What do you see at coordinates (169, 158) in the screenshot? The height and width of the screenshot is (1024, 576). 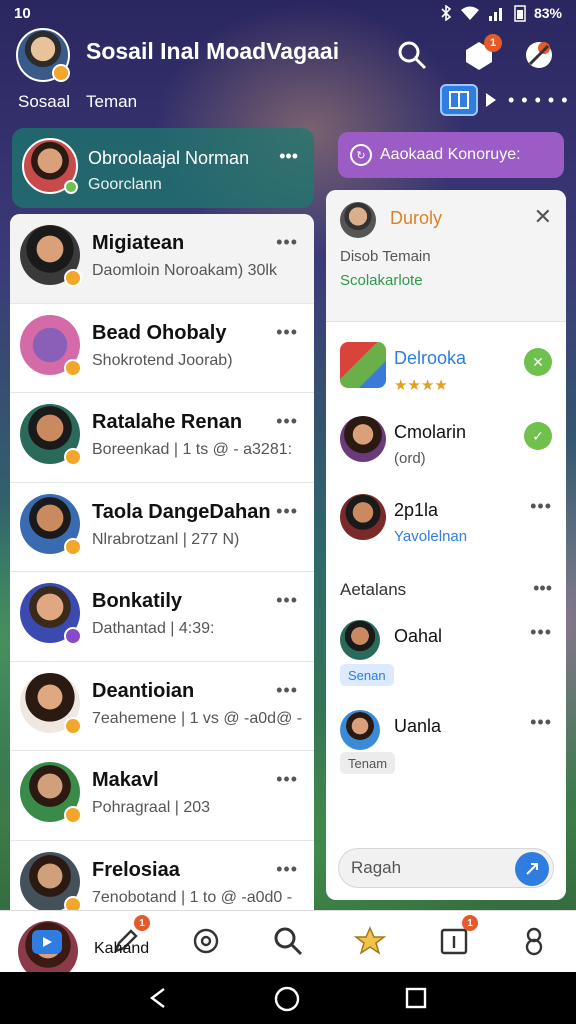 I see `group-title: Obroolaajal Norman` at bounding box center [169, 158].